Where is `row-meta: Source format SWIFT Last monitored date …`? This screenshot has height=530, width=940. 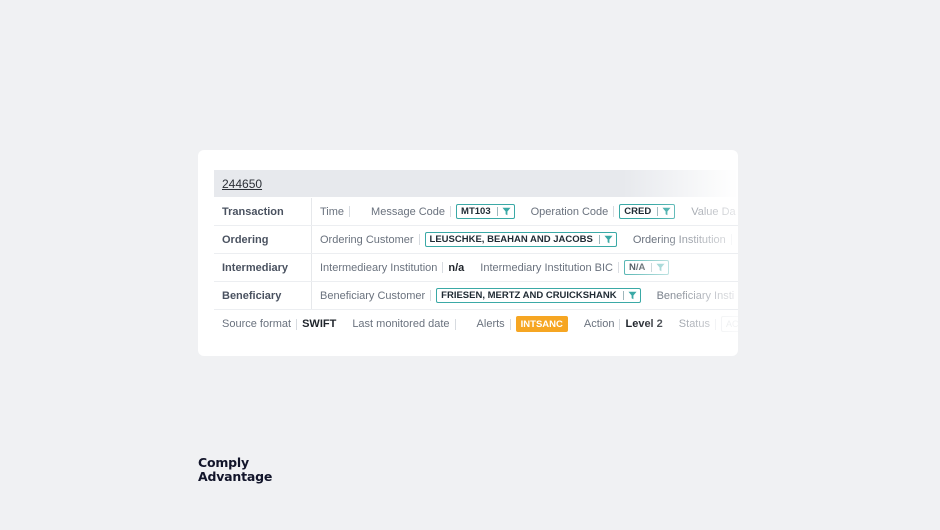 row-meta: Source format SWIFT Last monitored date … is located at coordinates (476, 324).